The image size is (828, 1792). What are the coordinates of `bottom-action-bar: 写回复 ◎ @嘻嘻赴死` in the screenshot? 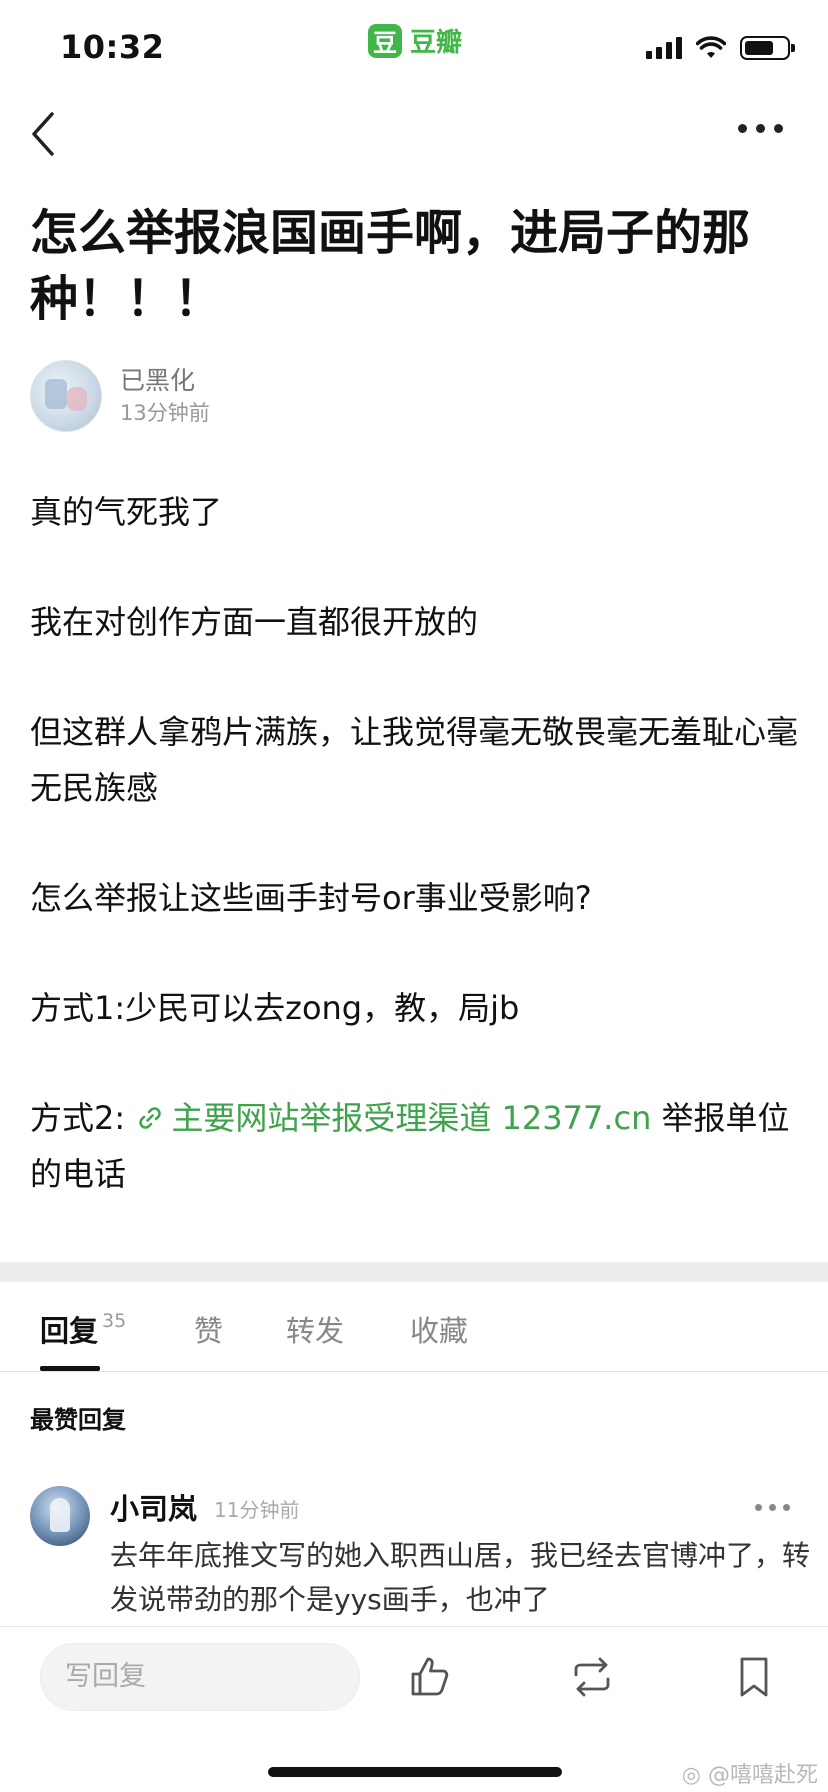 It's located at (414, 1709).